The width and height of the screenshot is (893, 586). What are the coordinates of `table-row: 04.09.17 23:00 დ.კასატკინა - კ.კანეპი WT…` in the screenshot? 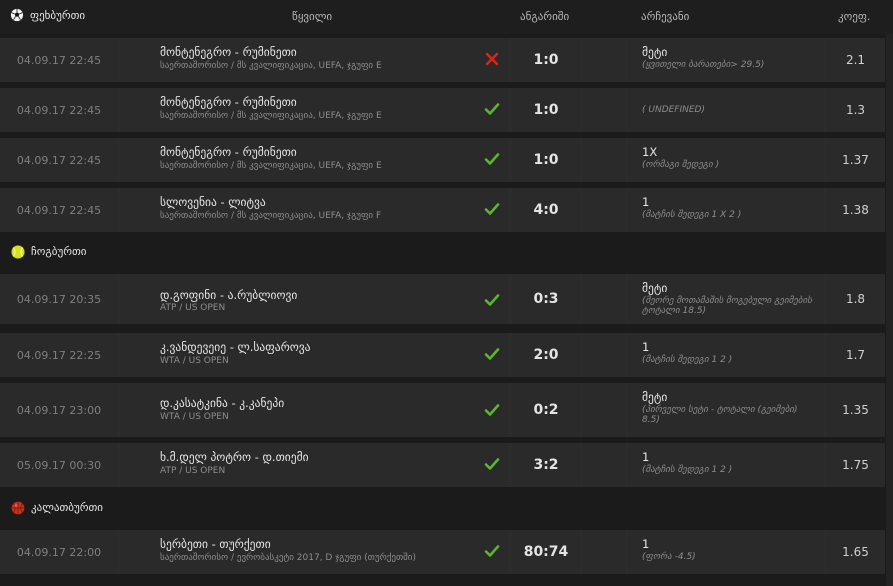 It's located at (442, 410).